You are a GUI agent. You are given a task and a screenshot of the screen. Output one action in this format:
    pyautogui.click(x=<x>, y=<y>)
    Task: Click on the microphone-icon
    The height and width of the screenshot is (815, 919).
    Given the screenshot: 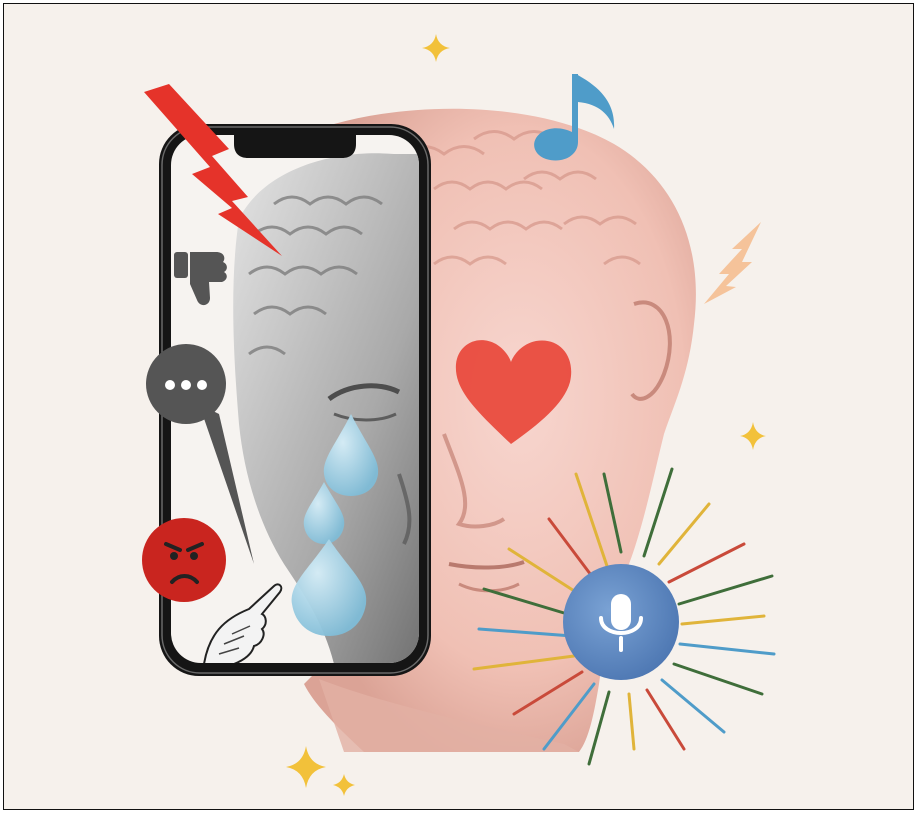 What is the action you would take?
    pyautogui.click(x=621, y=622)
    